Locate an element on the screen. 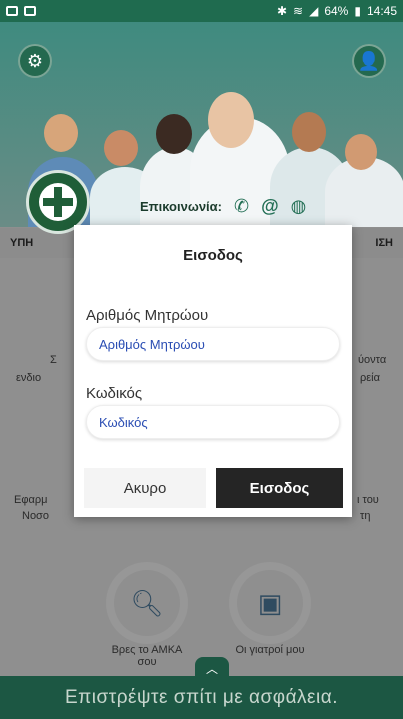 This screenshot has height=719, width=403. search-amka-item: 🔍︎ Βρες το ΑΜΚΑ σου is located at coordinates (147, 619).